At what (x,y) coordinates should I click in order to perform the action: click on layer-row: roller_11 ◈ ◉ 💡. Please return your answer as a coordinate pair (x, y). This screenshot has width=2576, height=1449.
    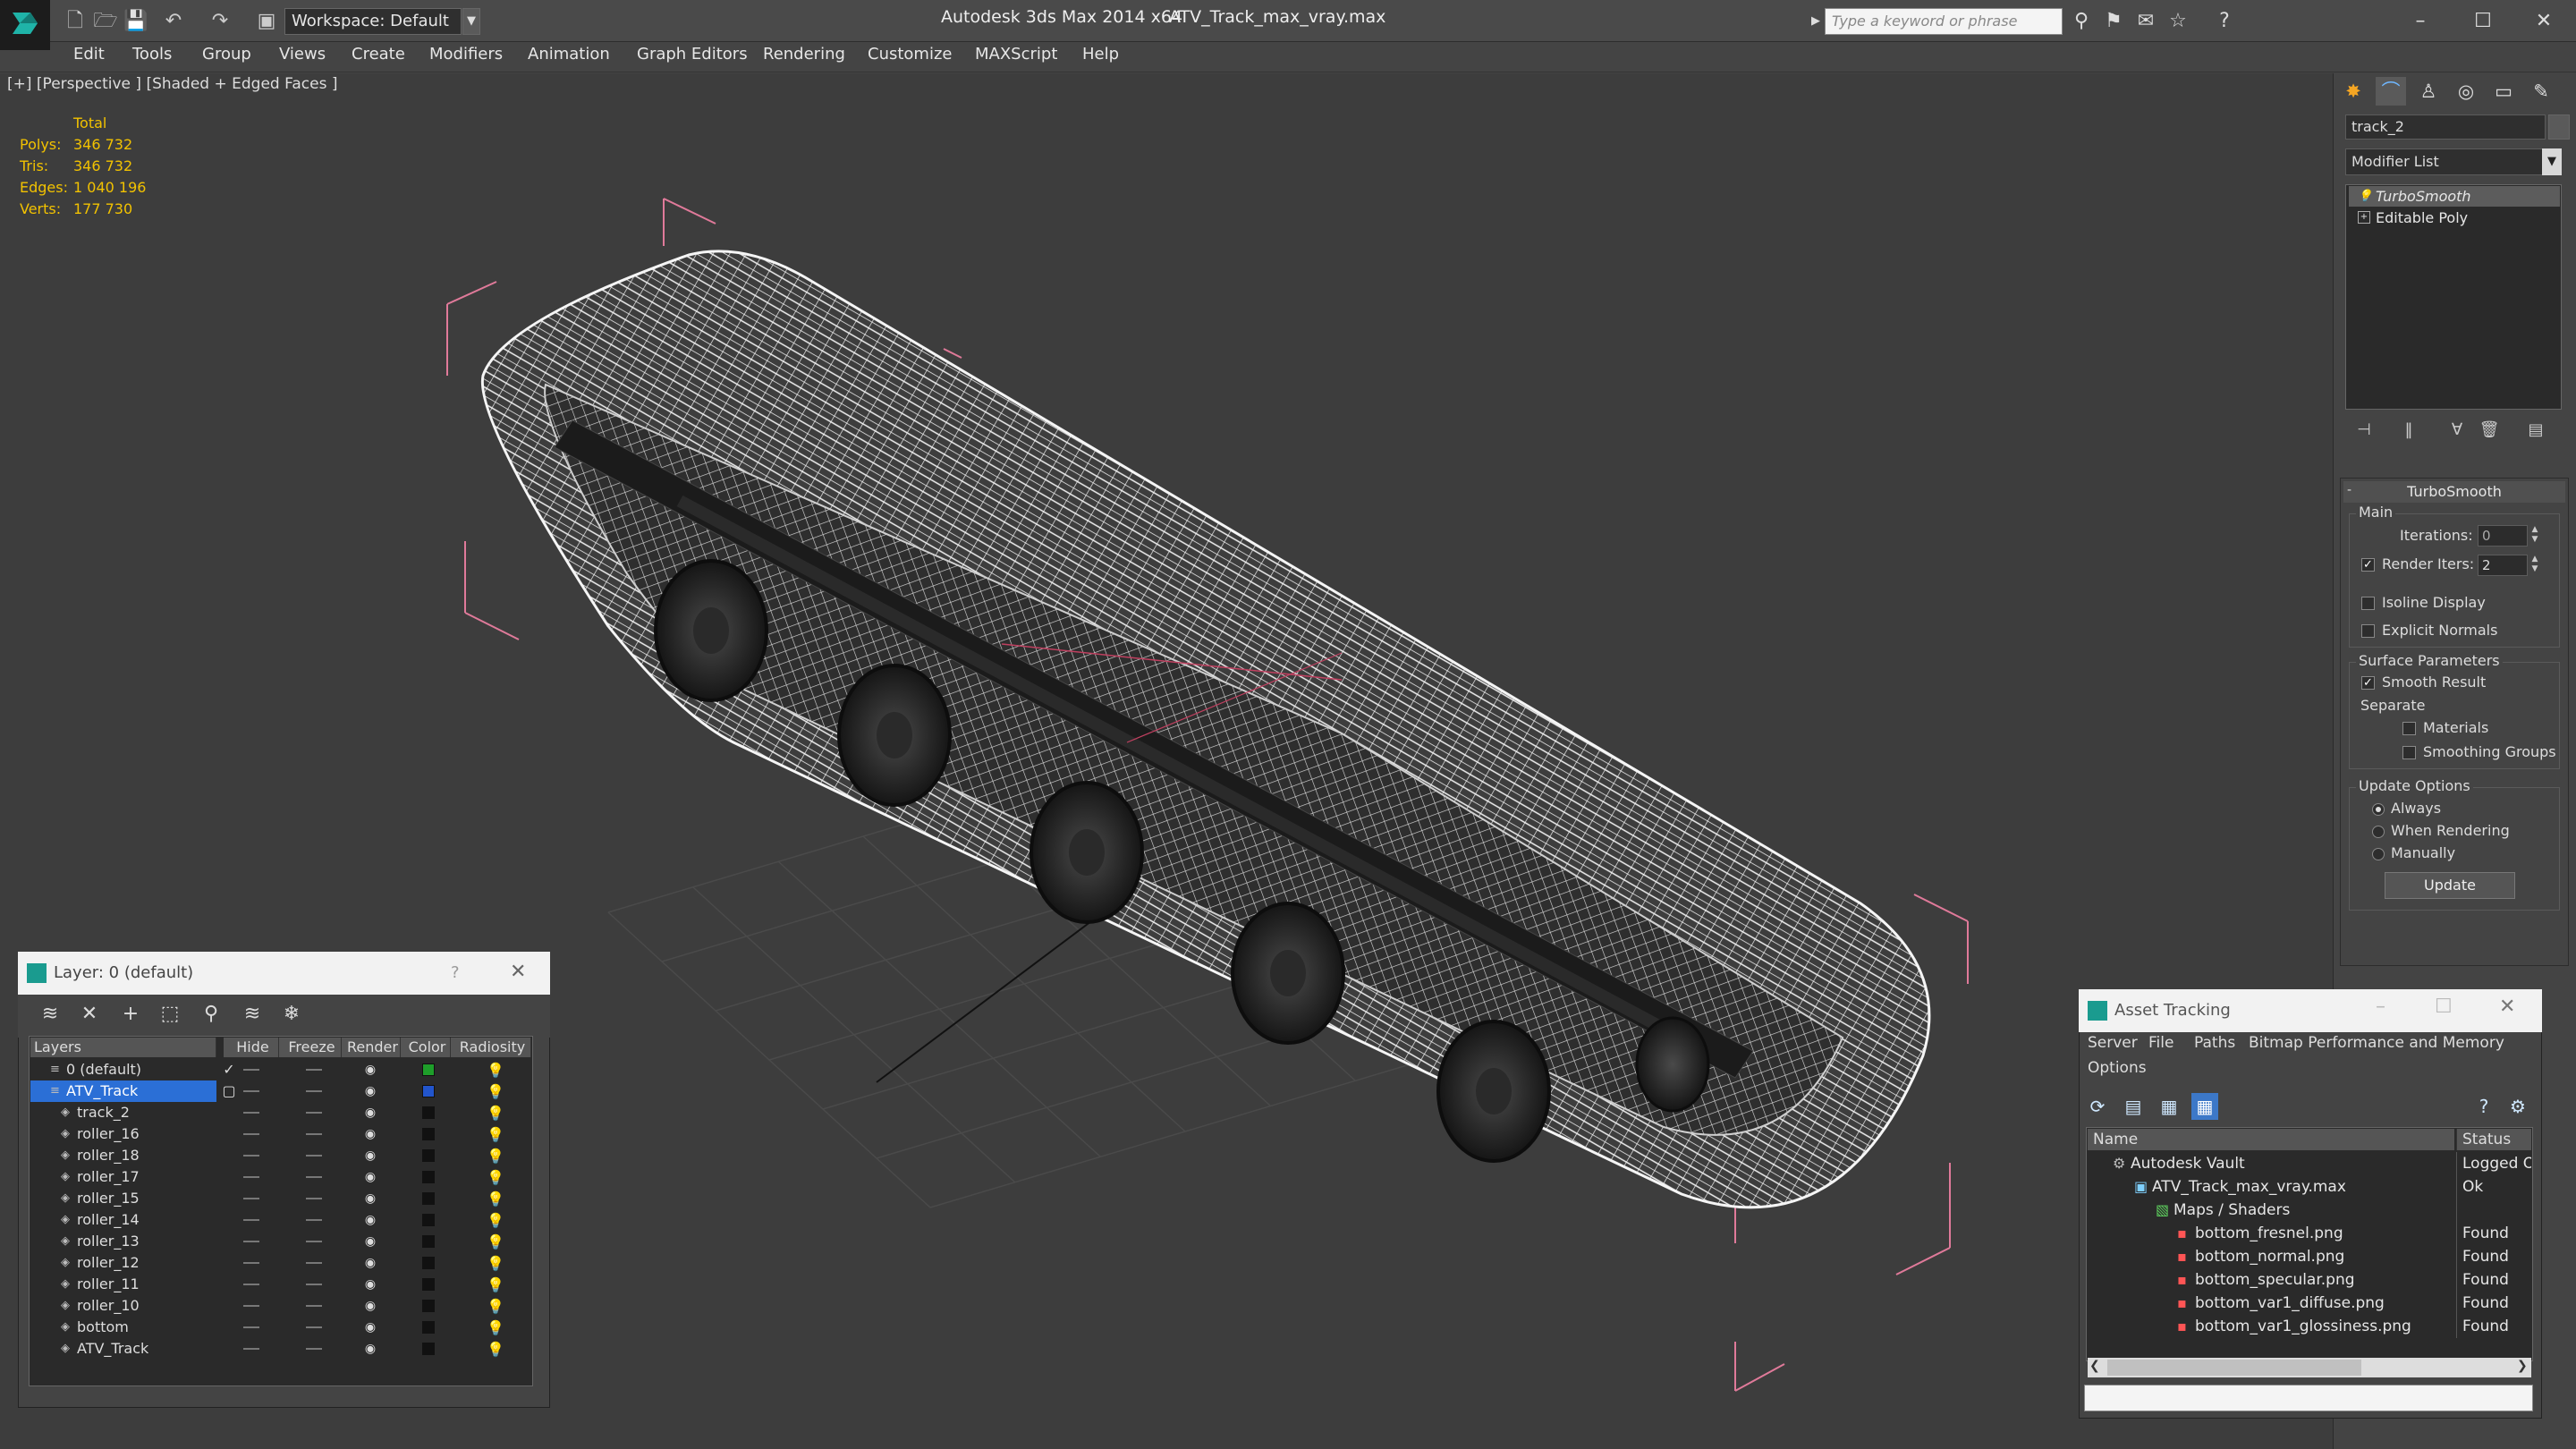
    Looking at the image, I should click on (280, 1284).